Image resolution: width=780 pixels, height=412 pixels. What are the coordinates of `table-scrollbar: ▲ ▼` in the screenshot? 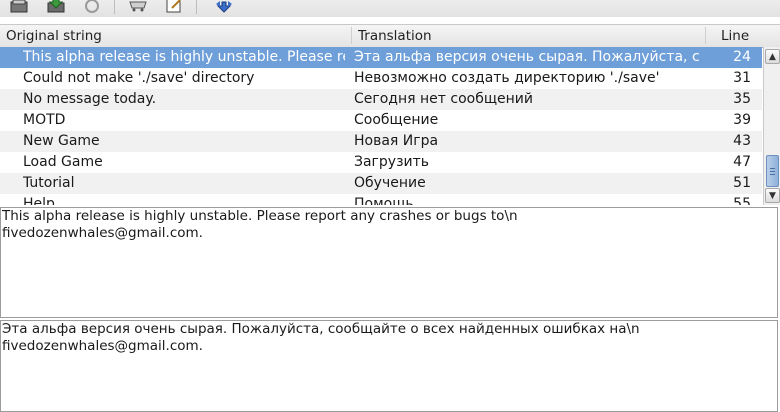 It's located at (771, 126).